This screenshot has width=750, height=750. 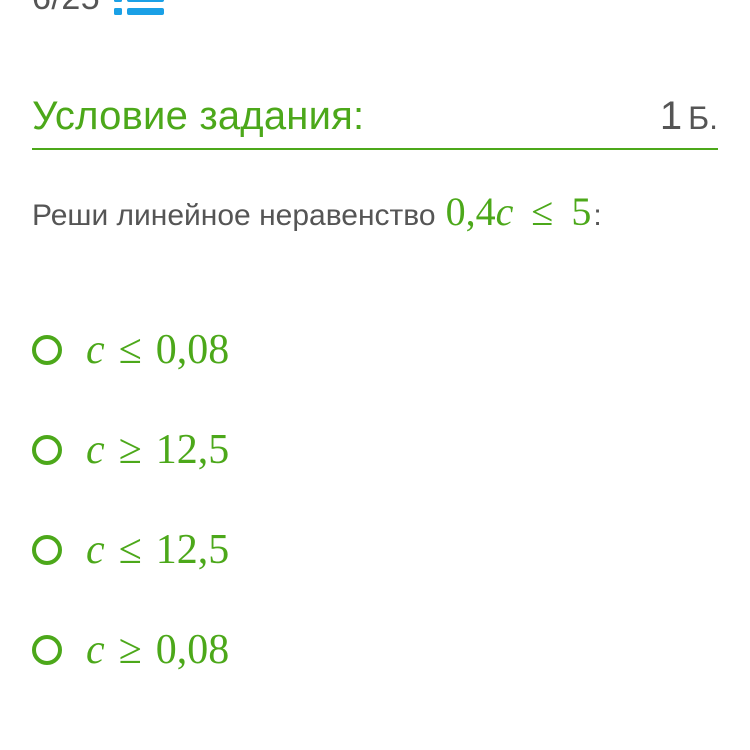 What do you see at coordinates (504, 211) in the screenshot?
I see `question-var: c` at bounding box center [504, 211].